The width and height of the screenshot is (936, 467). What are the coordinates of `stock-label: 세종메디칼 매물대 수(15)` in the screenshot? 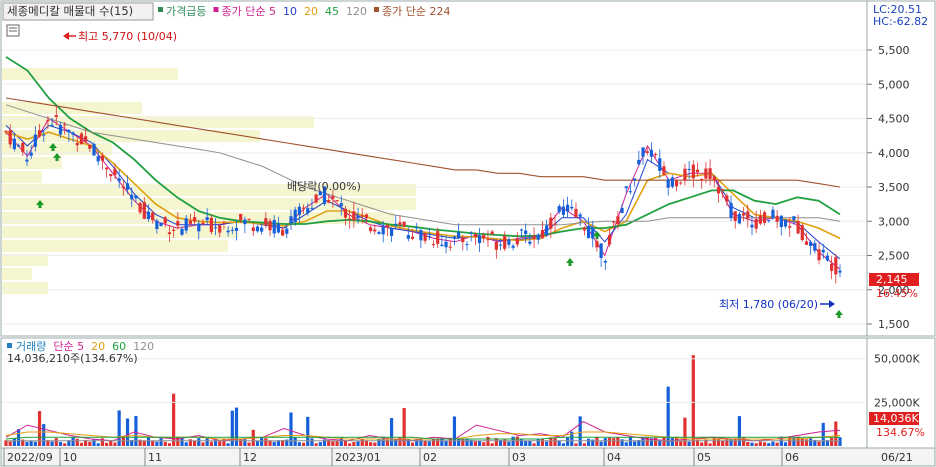 It's located at (70, 11).